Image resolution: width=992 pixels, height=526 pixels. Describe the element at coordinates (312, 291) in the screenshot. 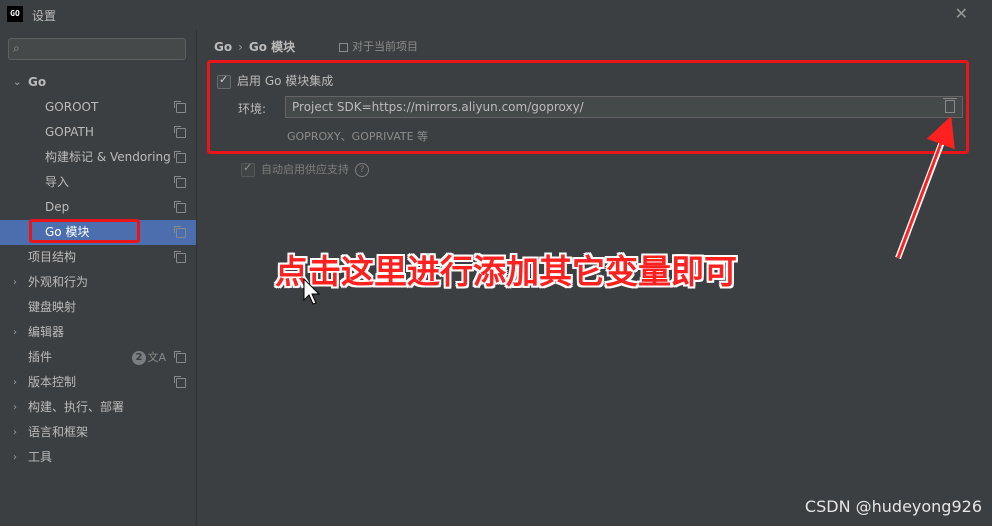

I see `mouse-cursor-icon` at that location.